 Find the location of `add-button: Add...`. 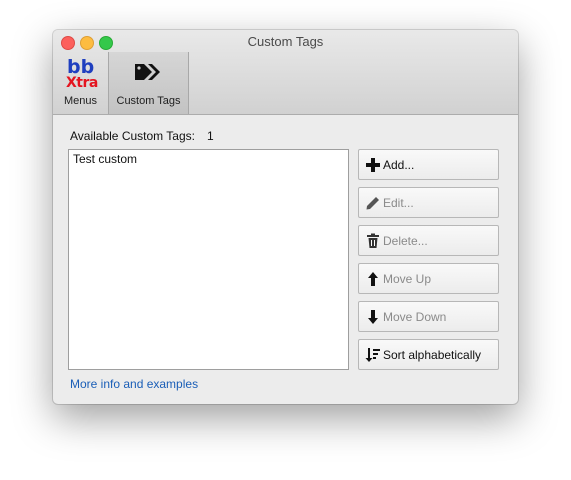

add-button: Add... is located at coordinates (428, 164).